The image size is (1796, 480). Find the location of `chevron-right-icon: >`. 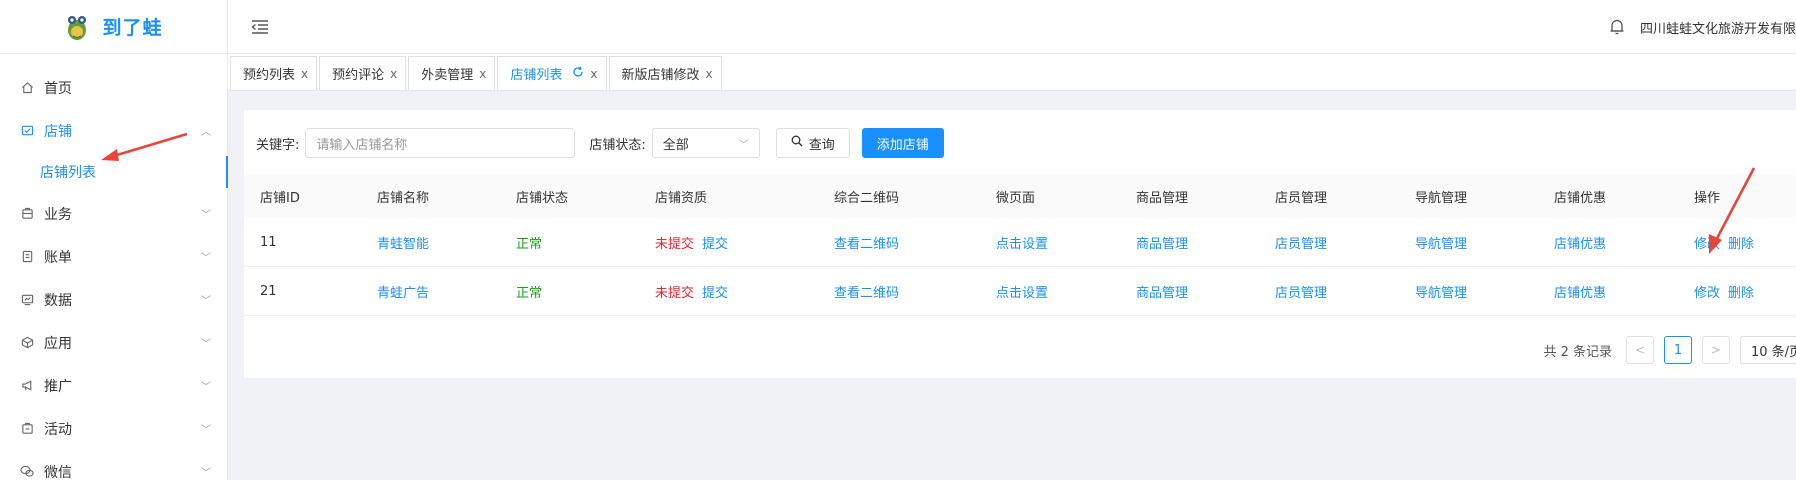

chevron-right-icon: > is located at coordinates (1716, 350).